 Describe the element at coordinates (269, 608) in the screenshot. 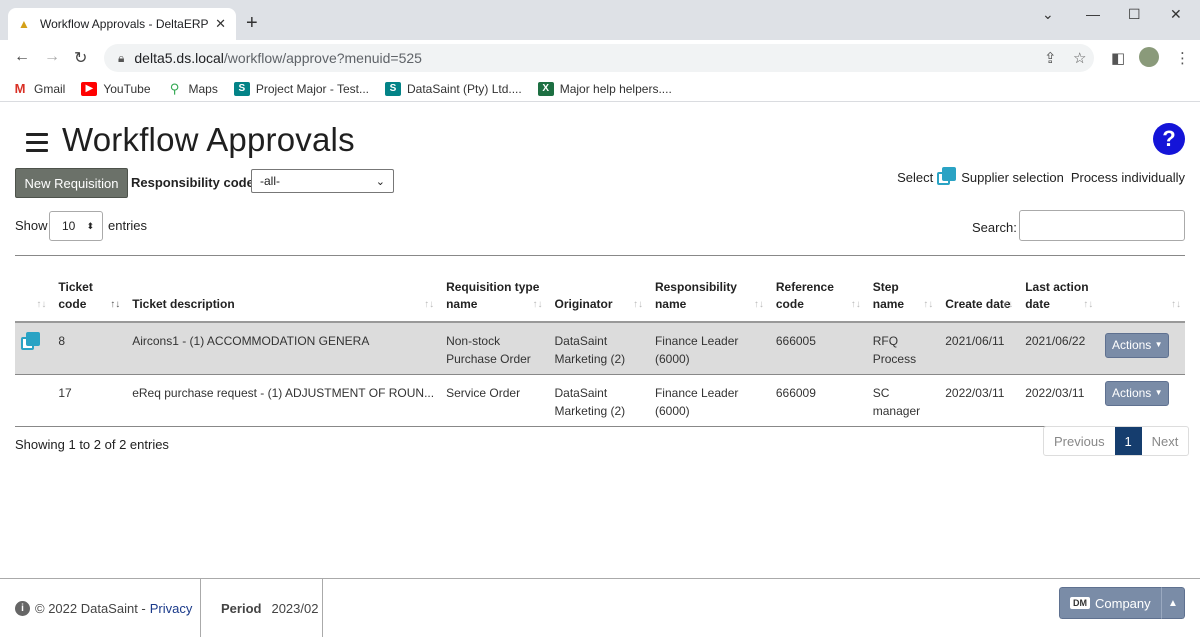

I see `footer-period: Period 2023/02` at that location.